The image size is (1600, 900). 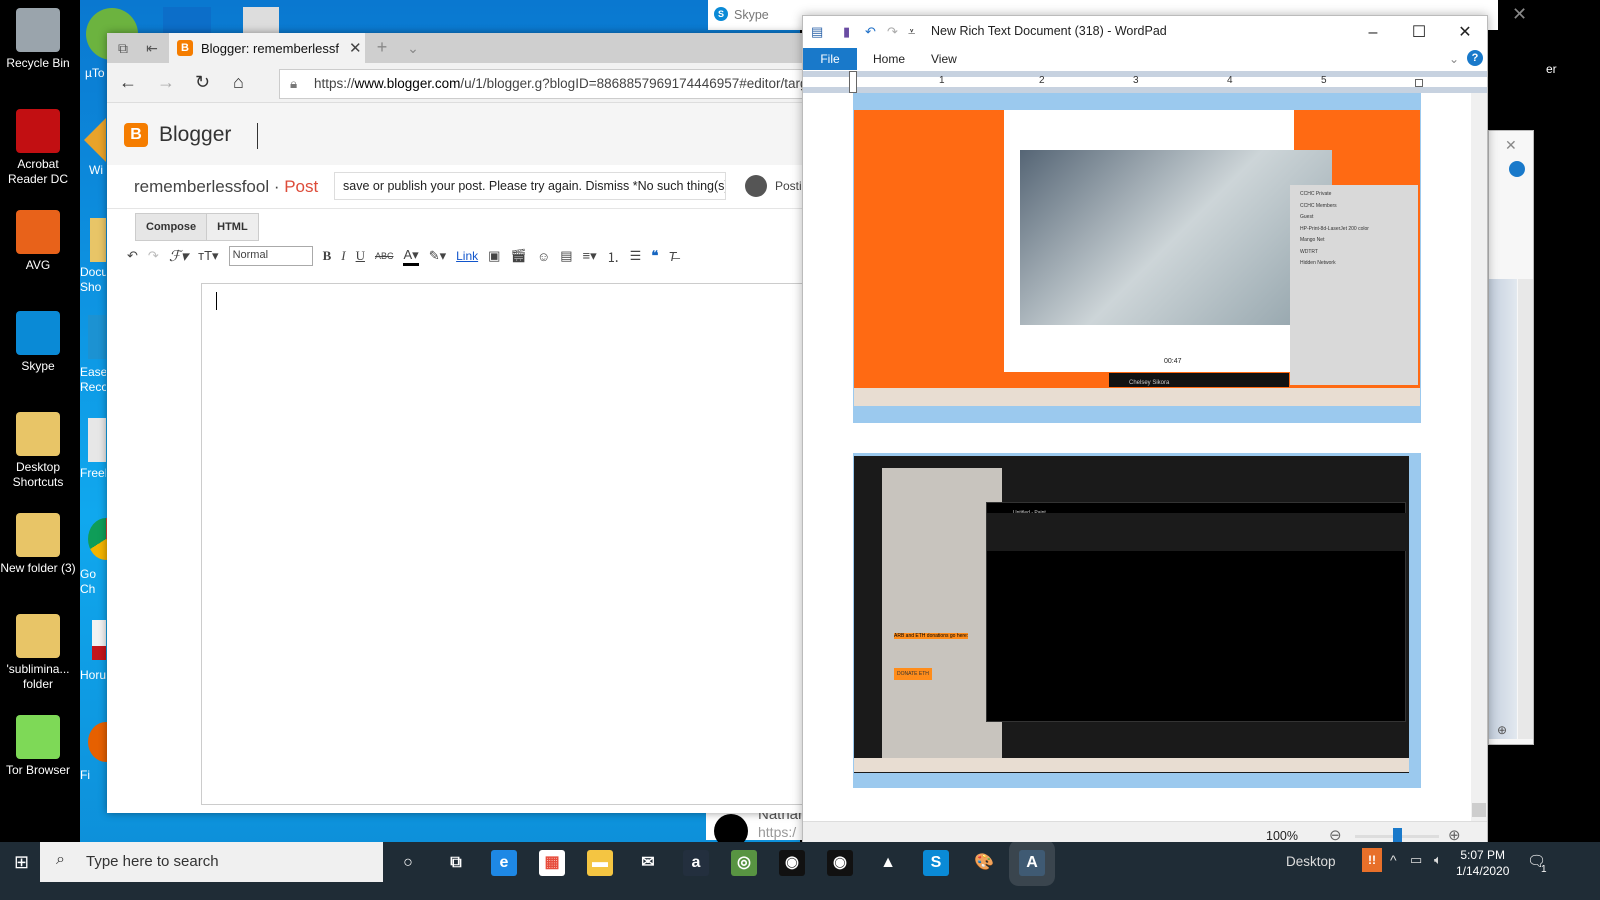 What do you see at coordinates (1373, 33) in the screenshot?
I see `minimize-button: –` at bounding box center [1373, 33].